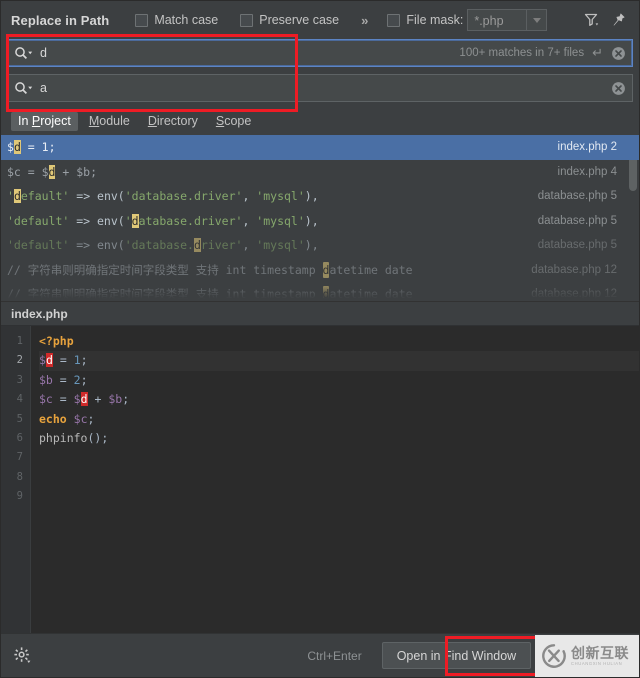 The height and width of the screenshot is (678, 640). Describe the element at coordinates (41, 53) in the screenshot. I see `search-input-value: d` at that location.